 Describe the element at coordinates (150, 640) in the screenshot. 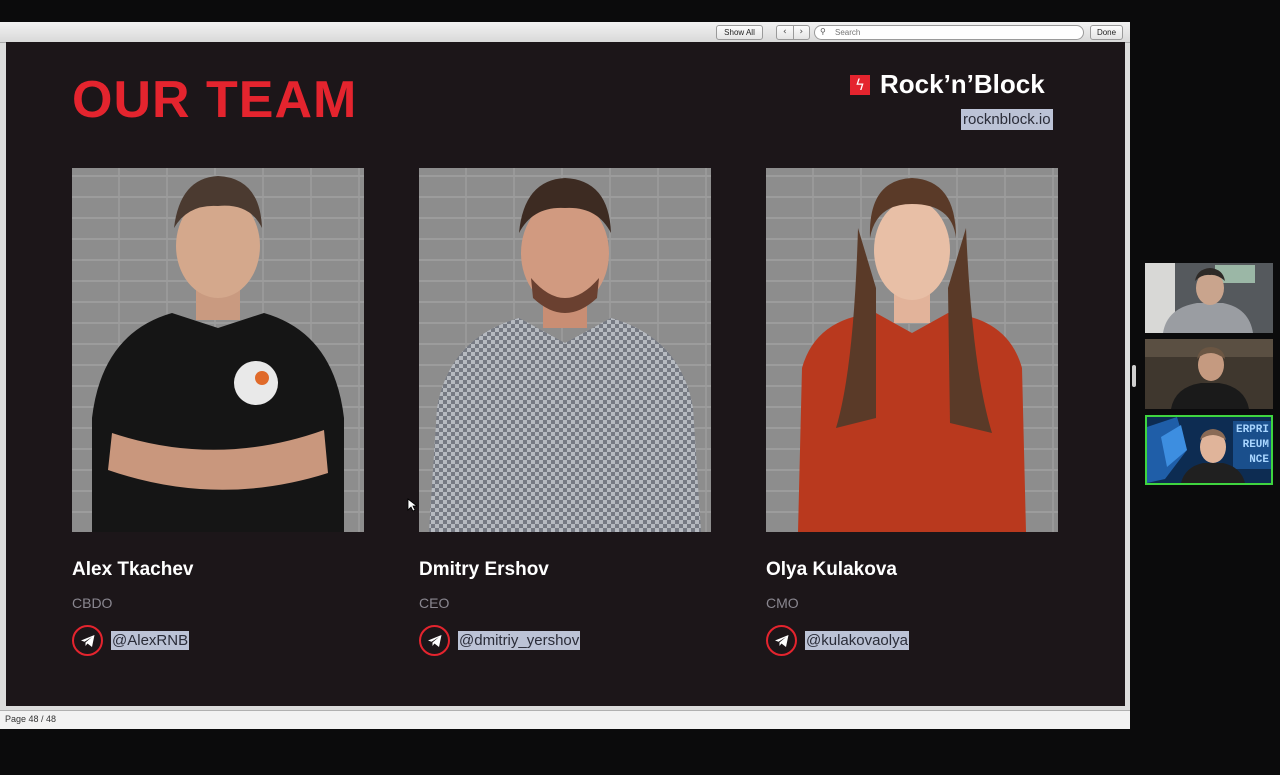

I see `telegram-handle: @AlexRNB` at that location.